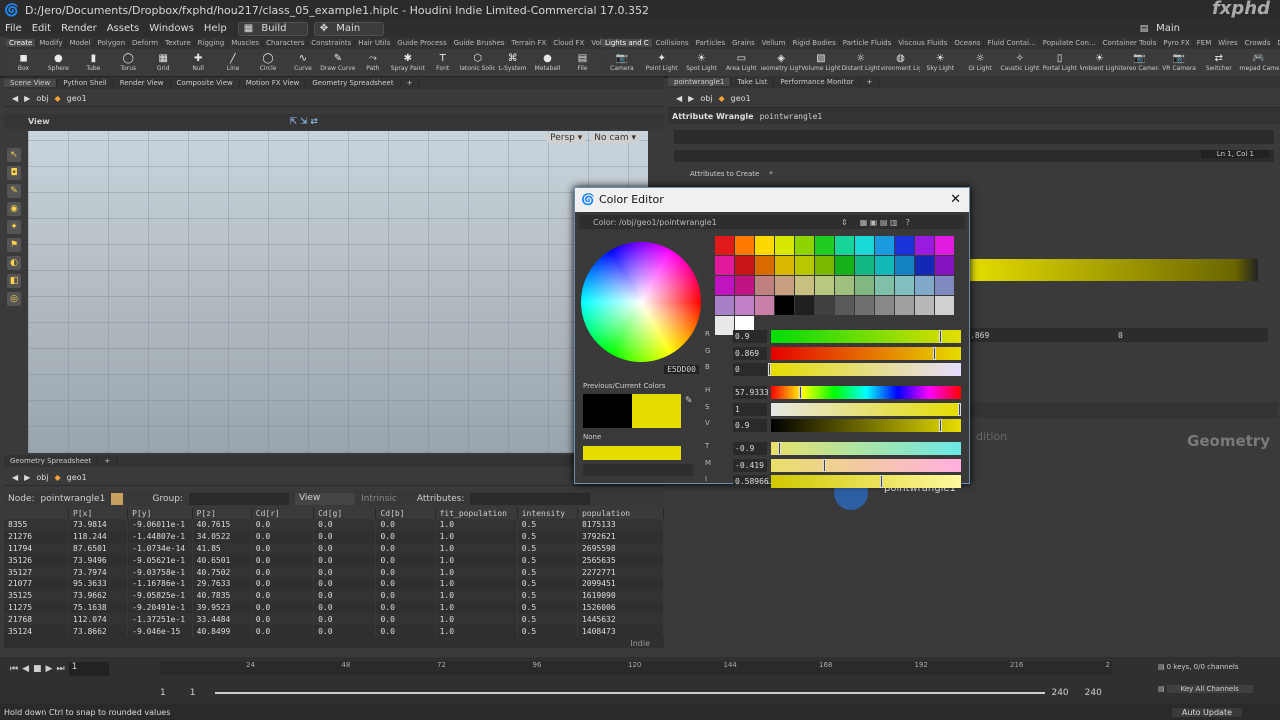  What do you see at coordinates (750, 409) in the screenshot?
I see `slider-value-field: 1` at bounding box center [750, 409].